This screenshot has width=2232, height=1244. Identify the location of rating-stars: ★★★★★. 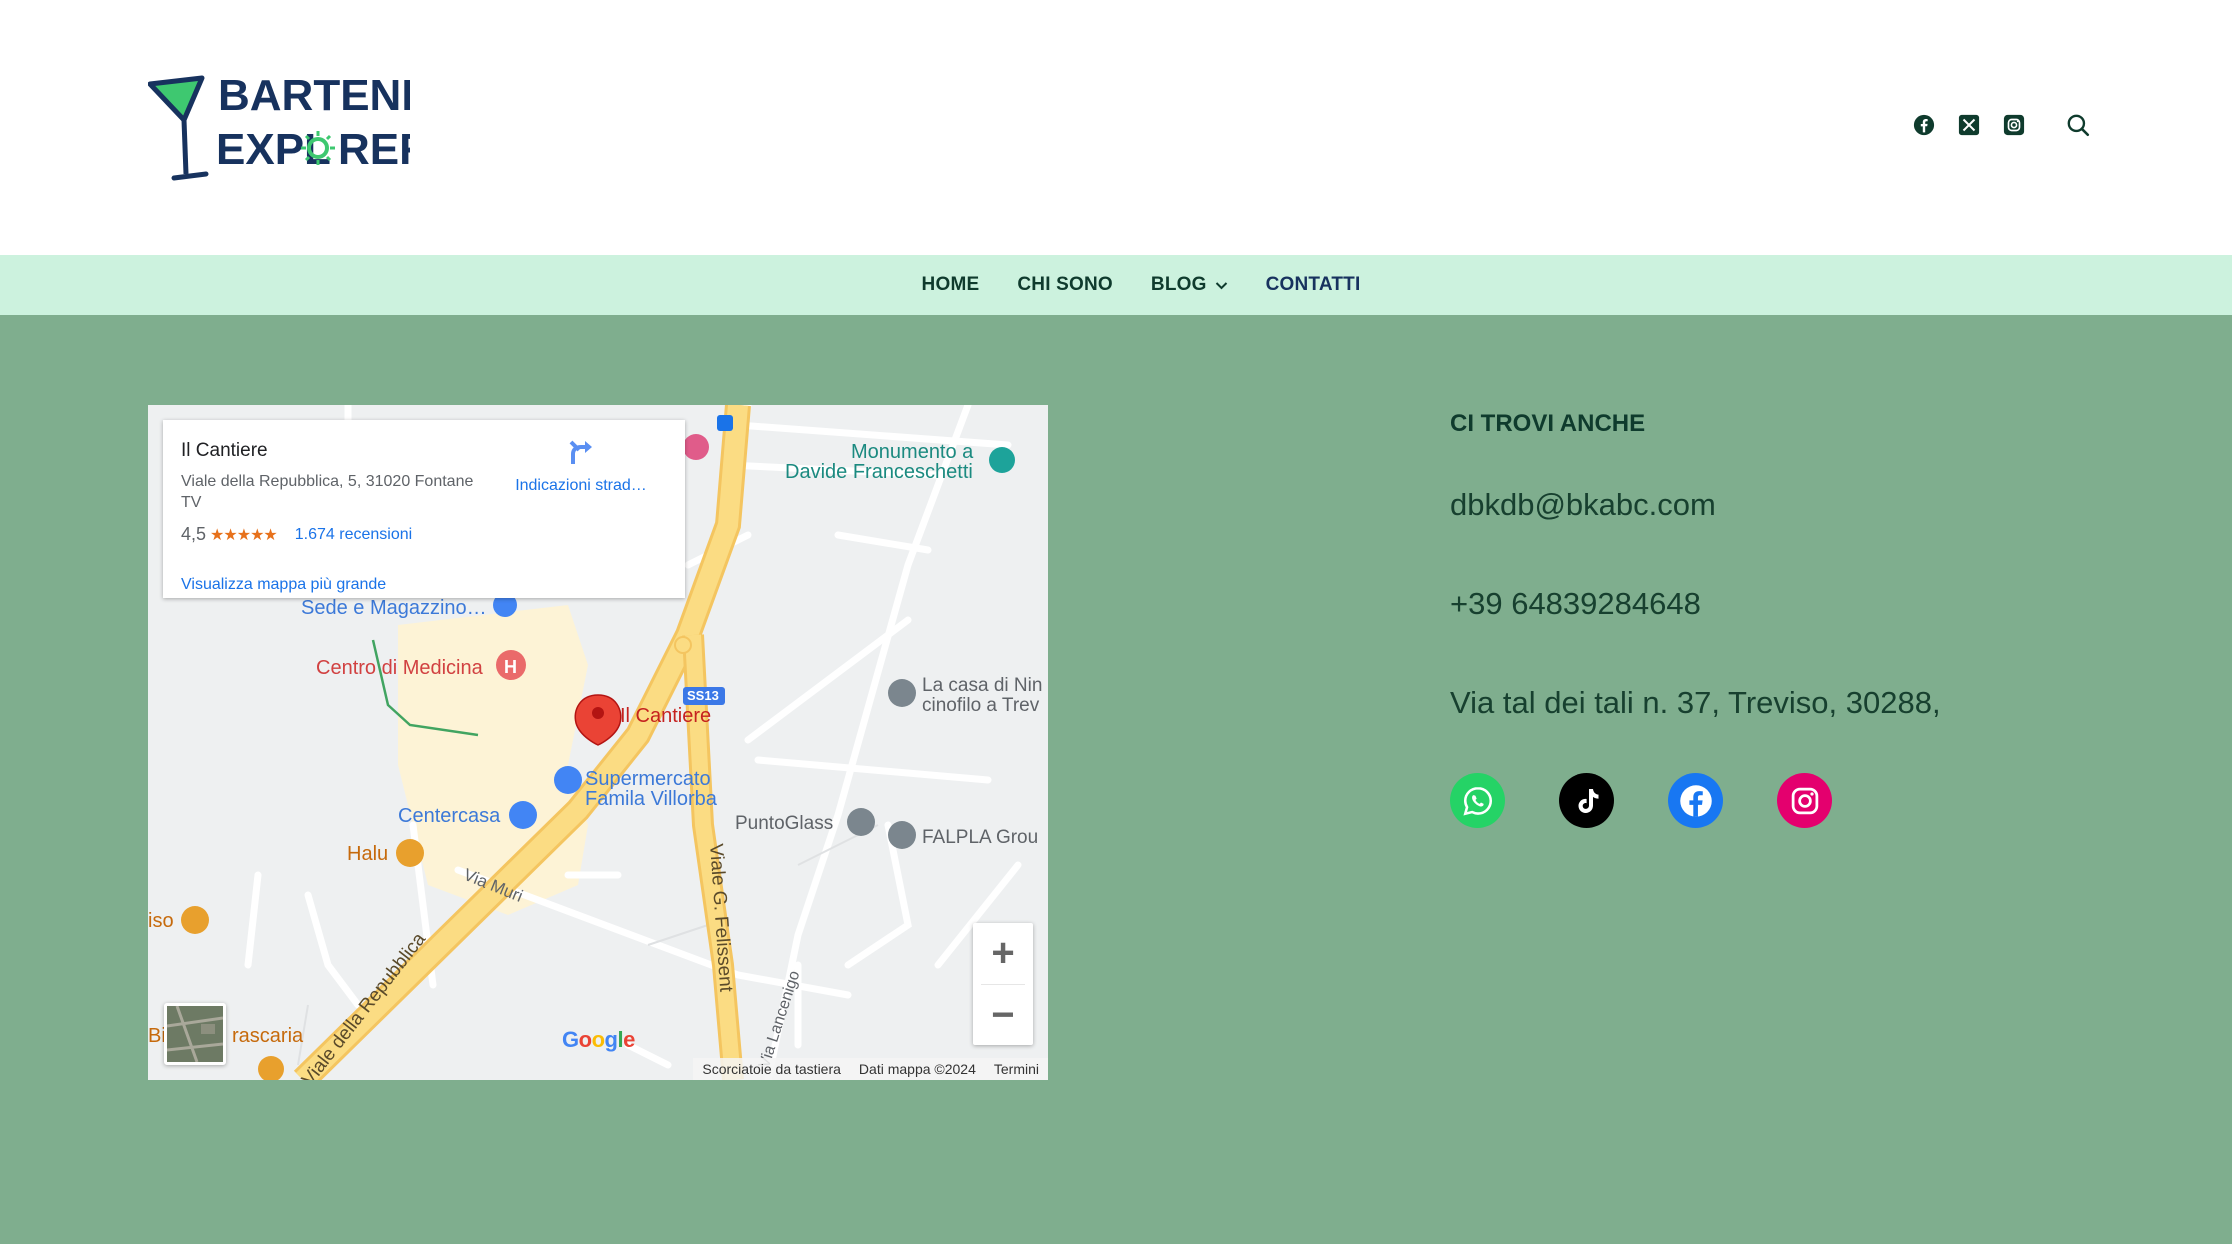
(244, 535).